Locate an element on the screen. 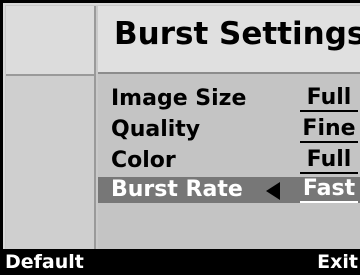 Image resolution: width=360 pixels, height=275 pixels. exit-softkey: Exit is located at coordinates (337, 262).